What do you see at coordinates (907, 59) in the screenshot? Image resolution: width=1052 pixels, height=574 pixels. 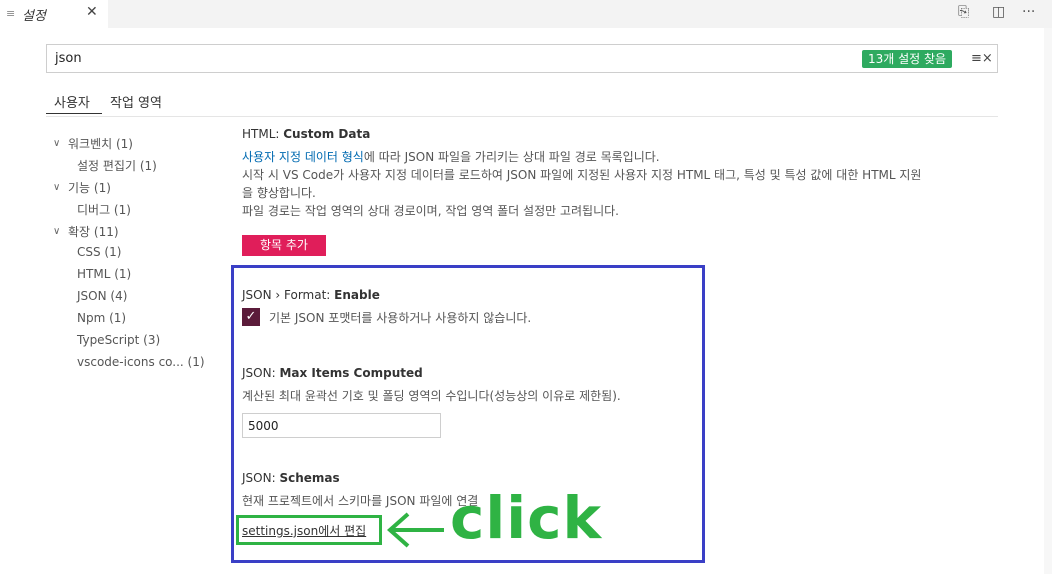 I see `results-count-badge: 13개 설정 찾음` at bounding box center [907, 59].